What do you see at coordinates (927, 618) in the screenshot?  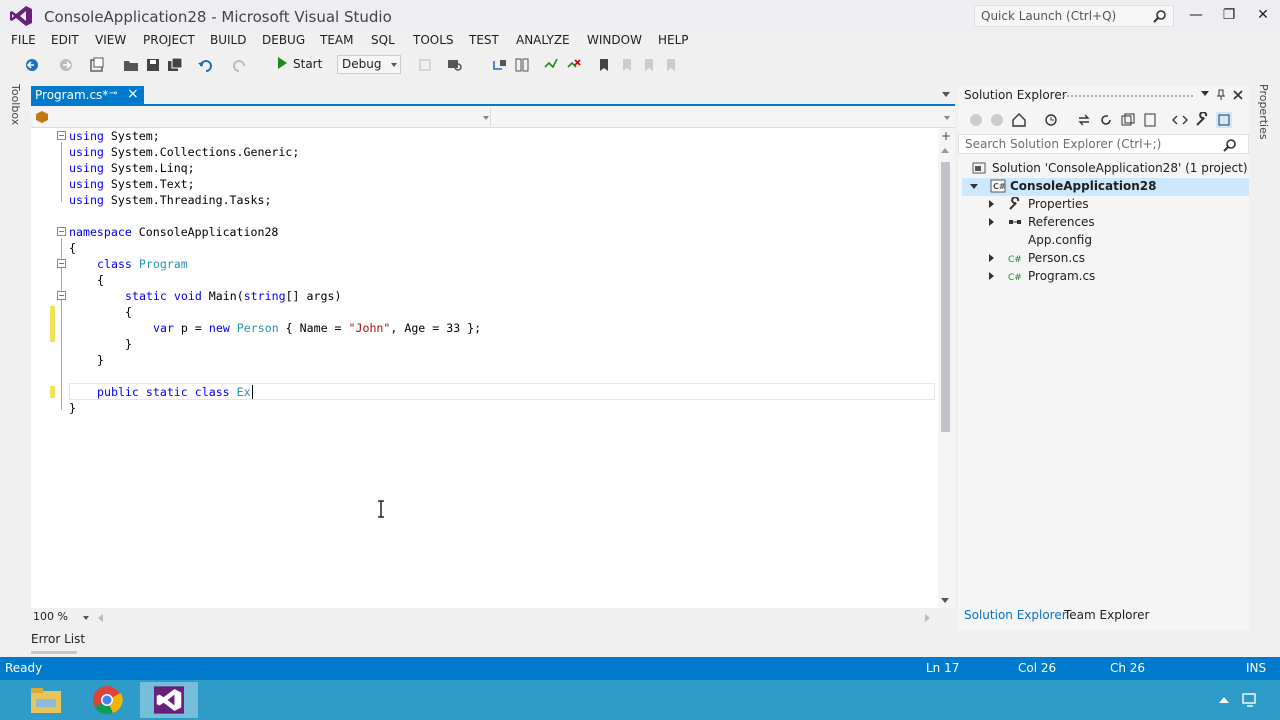 I see `scroll-right-icon` at bounding box center [927, 618].